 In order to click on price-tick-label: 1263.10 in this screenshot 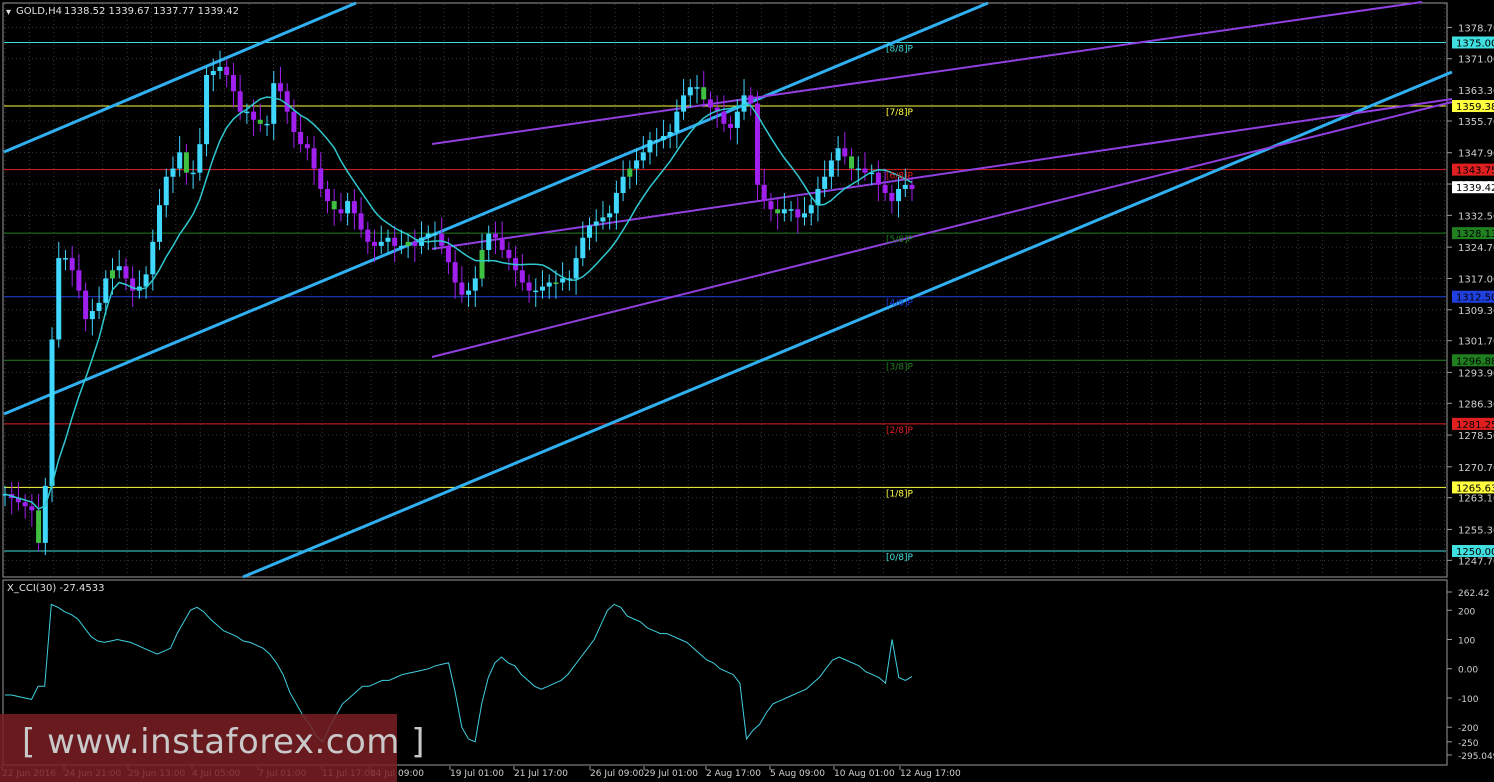, I will do `click(1476, 499)`.